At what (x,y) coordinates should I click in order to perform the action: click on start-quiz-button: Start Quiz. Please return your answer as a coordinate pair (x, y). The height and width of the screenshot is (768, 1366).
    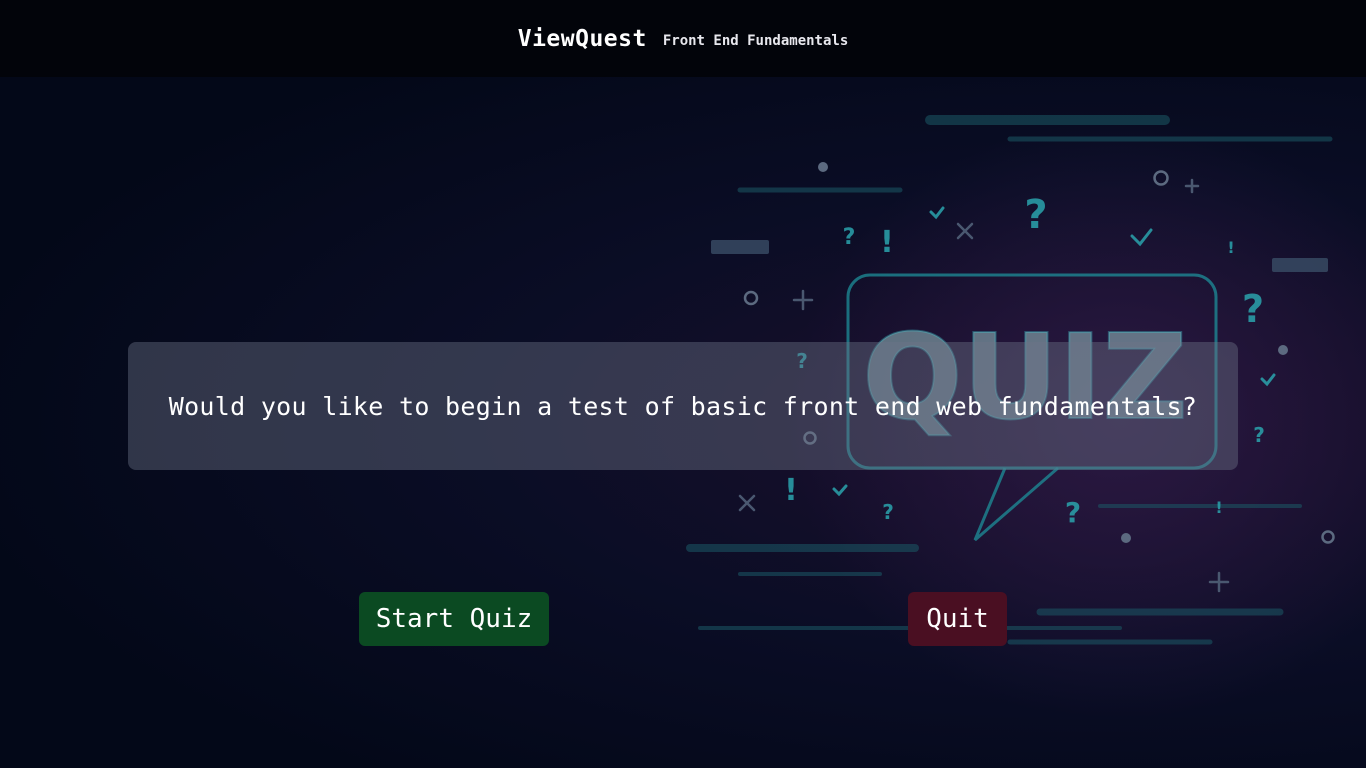
    Looking at the image, I should click on (454, 619).